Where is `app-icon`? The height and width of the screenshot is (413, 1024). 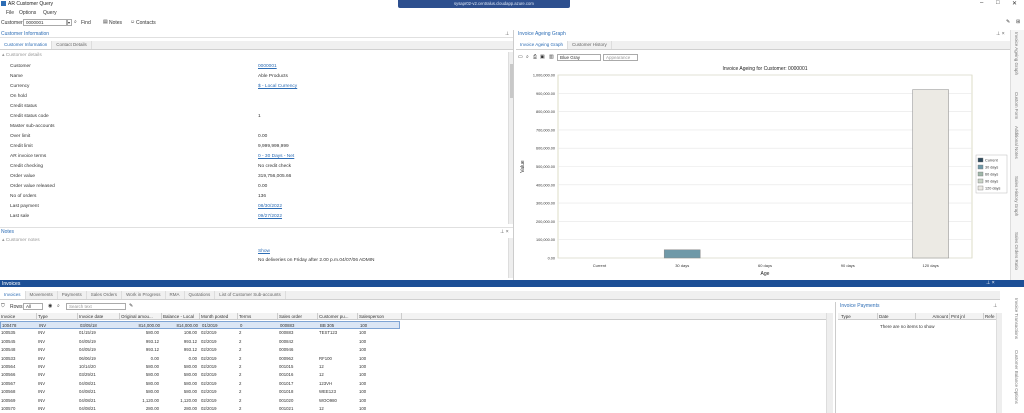 app-icon is located at coordinates (3, 3).